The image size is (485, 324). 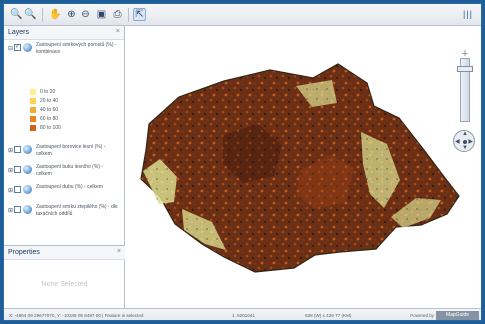 What do you see at coordinates (71, 150) in the screenshot?
I see `layer-label: Zastoupení borovice lesní (%) - celkem` at bounding box center [71, 150].